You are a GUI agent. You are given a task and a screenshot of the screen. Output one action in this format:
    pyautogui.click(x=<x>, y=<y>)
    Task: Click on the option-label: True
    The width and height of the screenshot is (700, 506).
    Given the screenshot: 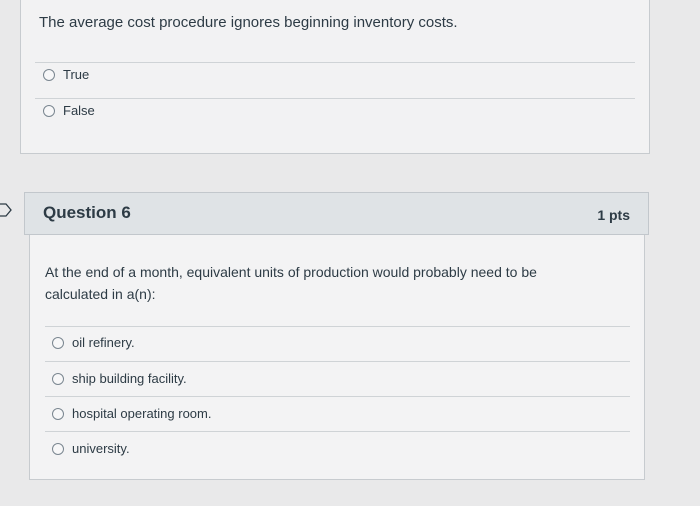 What is the action you would take?
    pyautogui.click(x=76, y=74)
    